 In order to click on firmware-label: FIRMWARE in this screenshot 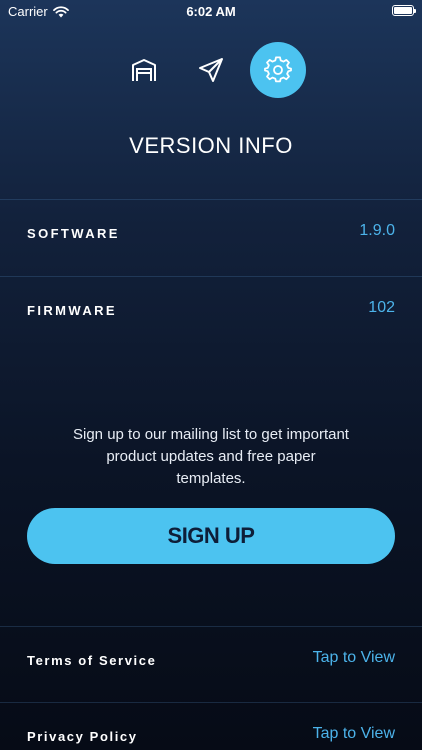, I will do `click(72, 310)`.